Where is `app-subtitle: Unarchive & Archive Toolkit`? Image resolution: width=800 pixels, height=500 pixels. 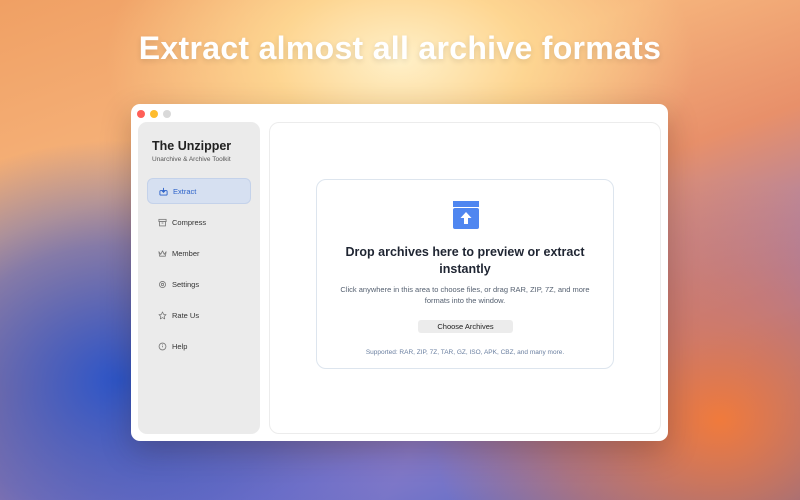
app-subtitle: Unarchive & Archive Toolkit is located at coordinates (191, 159).